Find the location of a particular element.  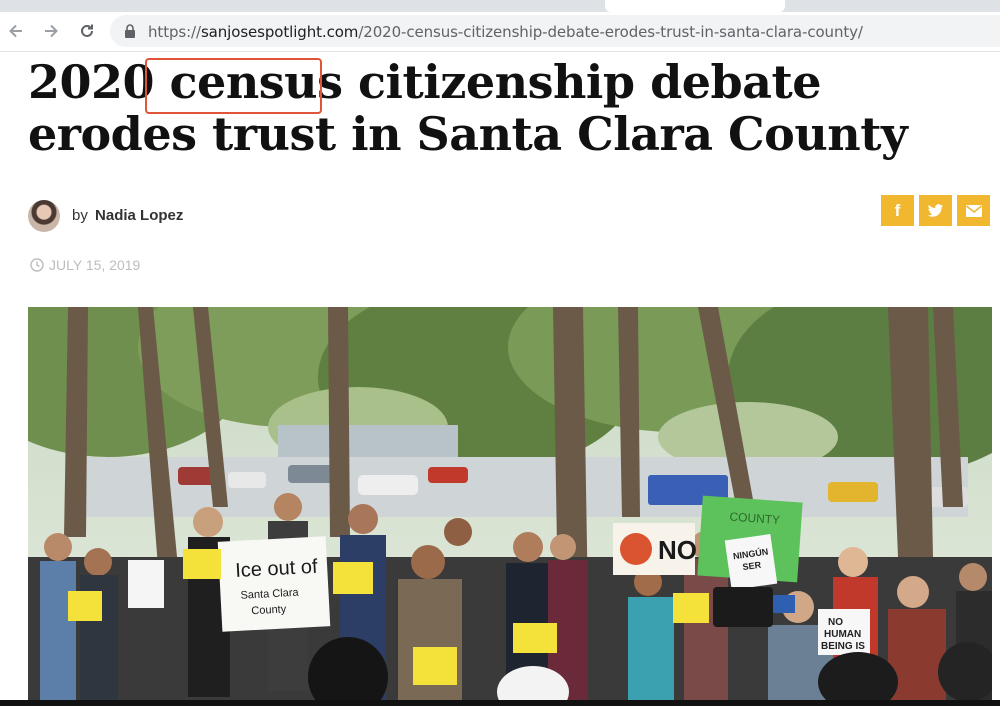

tab-strip is located at coordinates (500, 6).